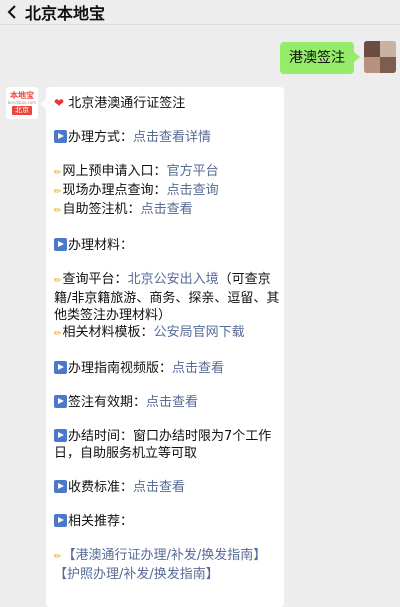 The height and width of the screenshot is (607, 400). What do you see at coordinates (320, 58) in the screenshot?
I see `outgoing-bubble: 港澳签注` at bounding box center [320, 58].